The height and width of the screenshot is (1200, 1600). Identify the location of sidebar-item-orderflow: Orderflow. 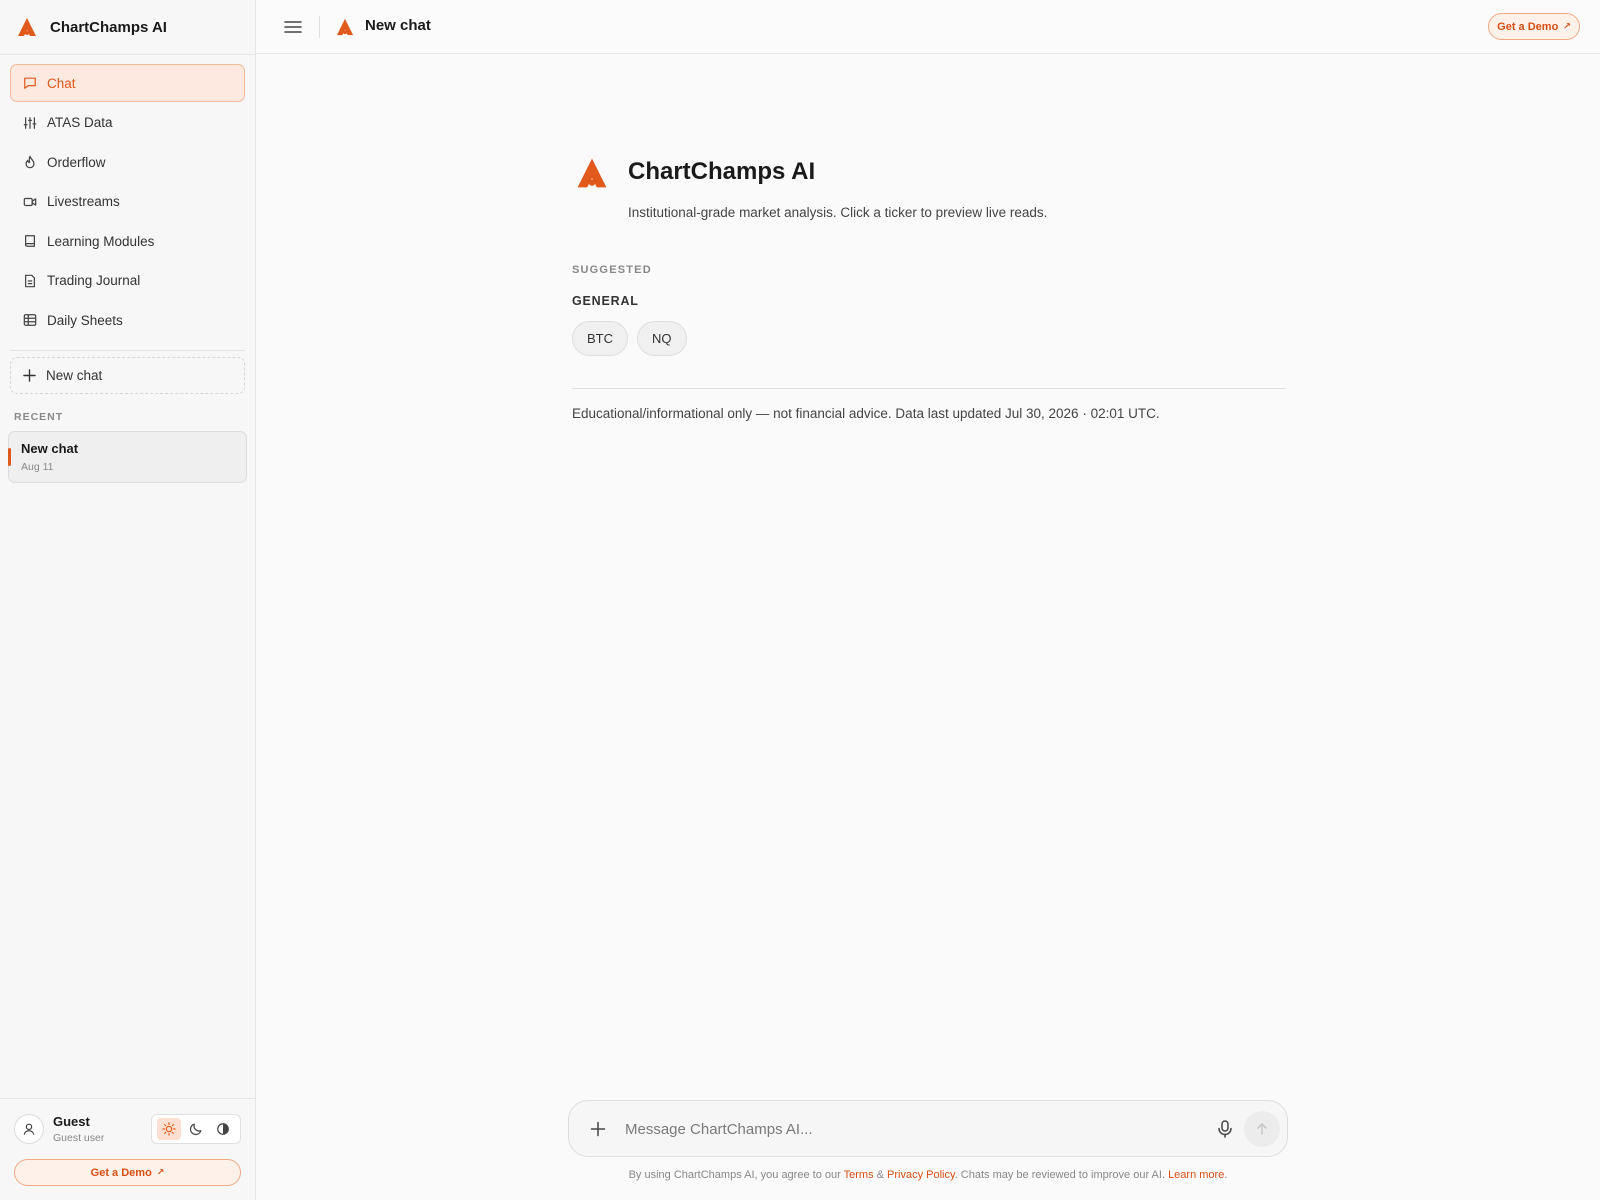
(127, 162).